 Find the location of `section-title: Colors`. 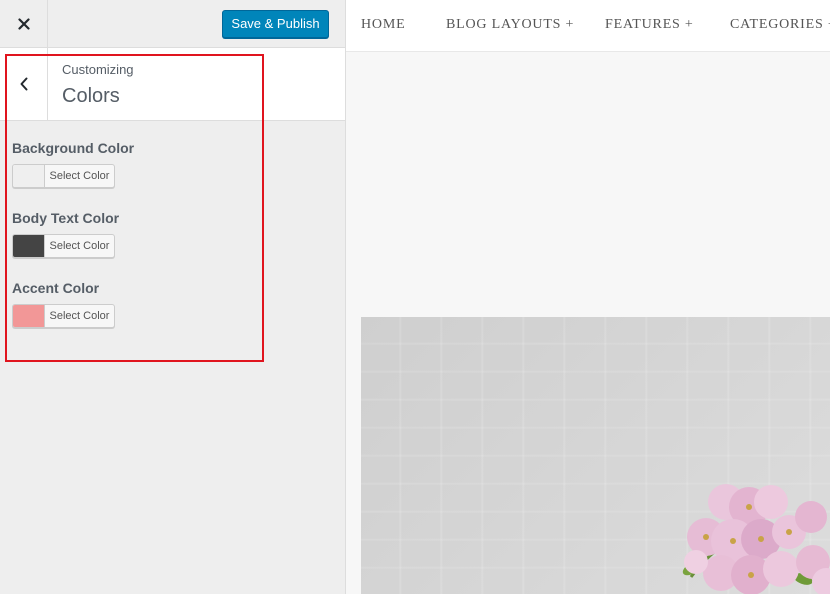

section-title: Colors is located at coordinates (91, 96).